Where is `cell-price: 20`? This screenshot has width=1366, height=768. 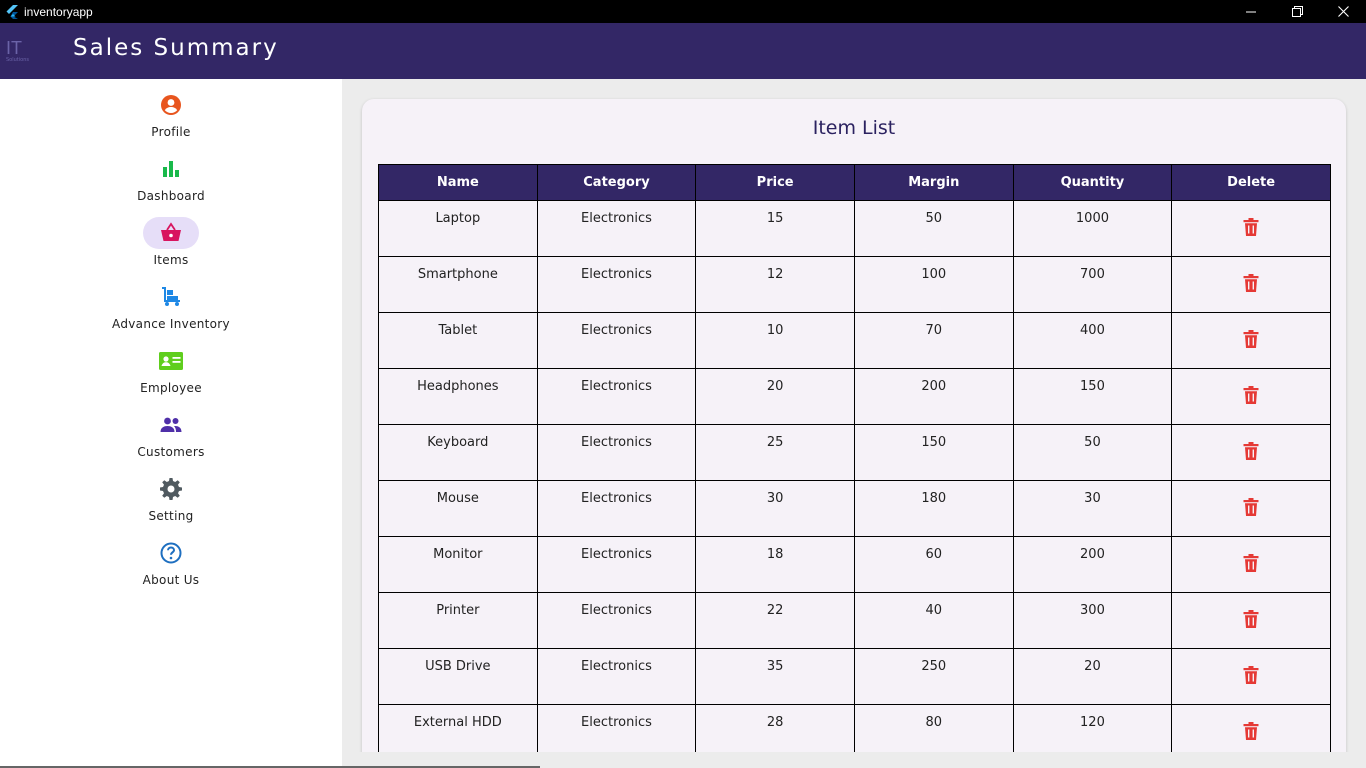 cell-price: 20 is located at coordinates (775, 396).